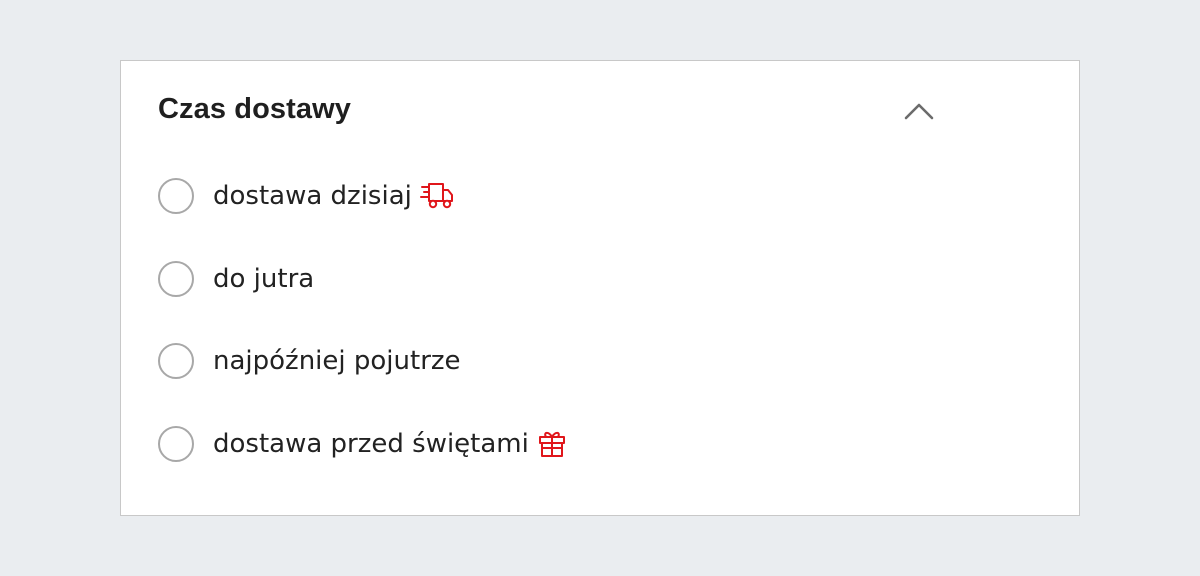 This screenshot has width=1200, height=576. I want to click on option-by-tomorrow: do jutra, so click(236, 279).